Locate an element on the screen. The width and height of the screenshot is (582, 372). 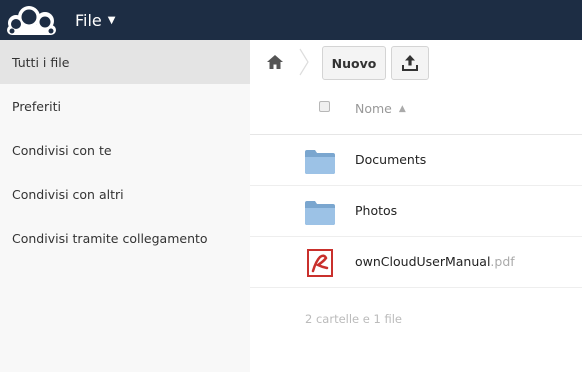
file-name: Documents is located at coordinates (390, 159).